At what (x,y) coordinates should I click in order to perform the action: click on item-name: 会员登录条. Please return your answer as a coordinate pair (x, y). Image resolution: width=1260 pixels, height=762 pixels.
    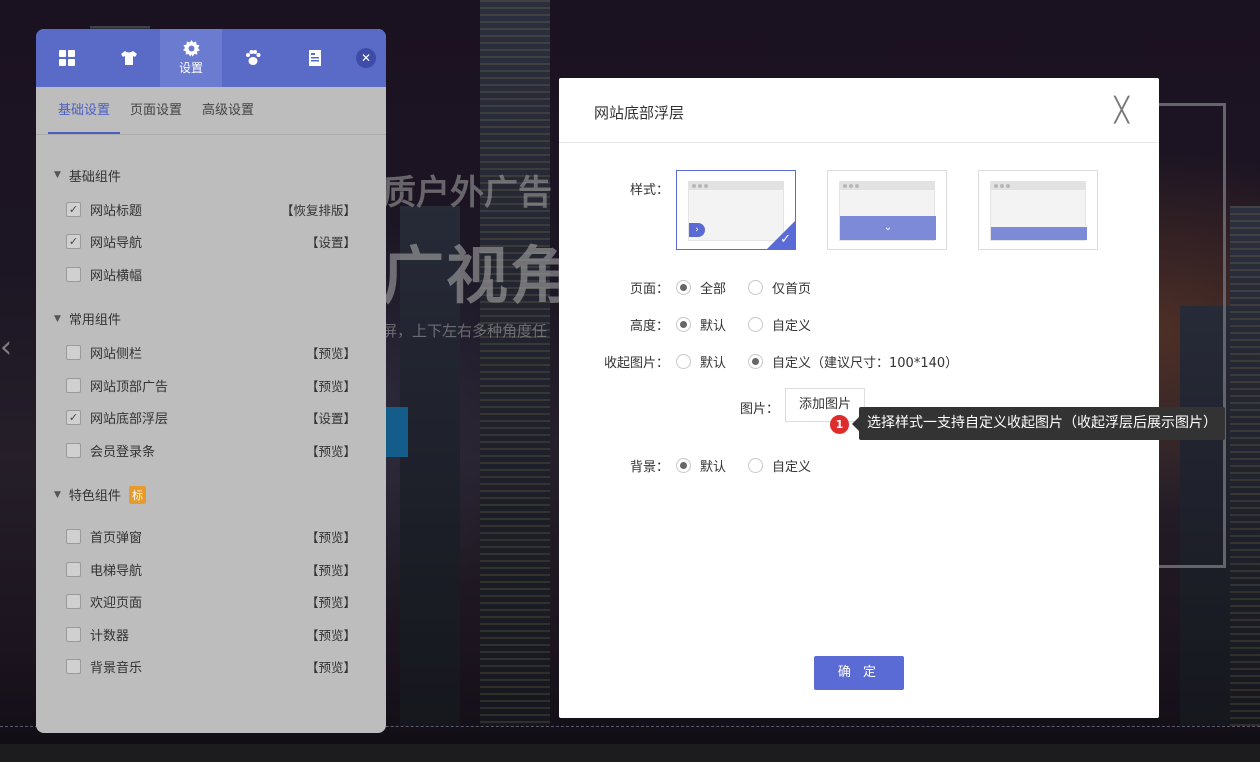
    Looking at the image, I should click on (123, 452).